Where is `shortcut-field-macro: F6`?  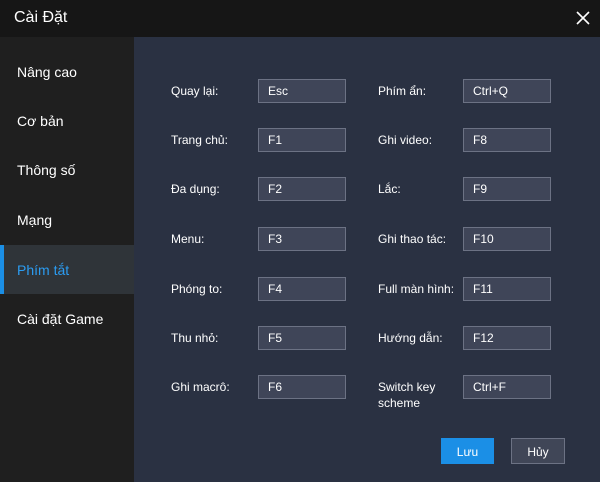
shortcut-field-macro: F6 is located at coordinates (302, 387).